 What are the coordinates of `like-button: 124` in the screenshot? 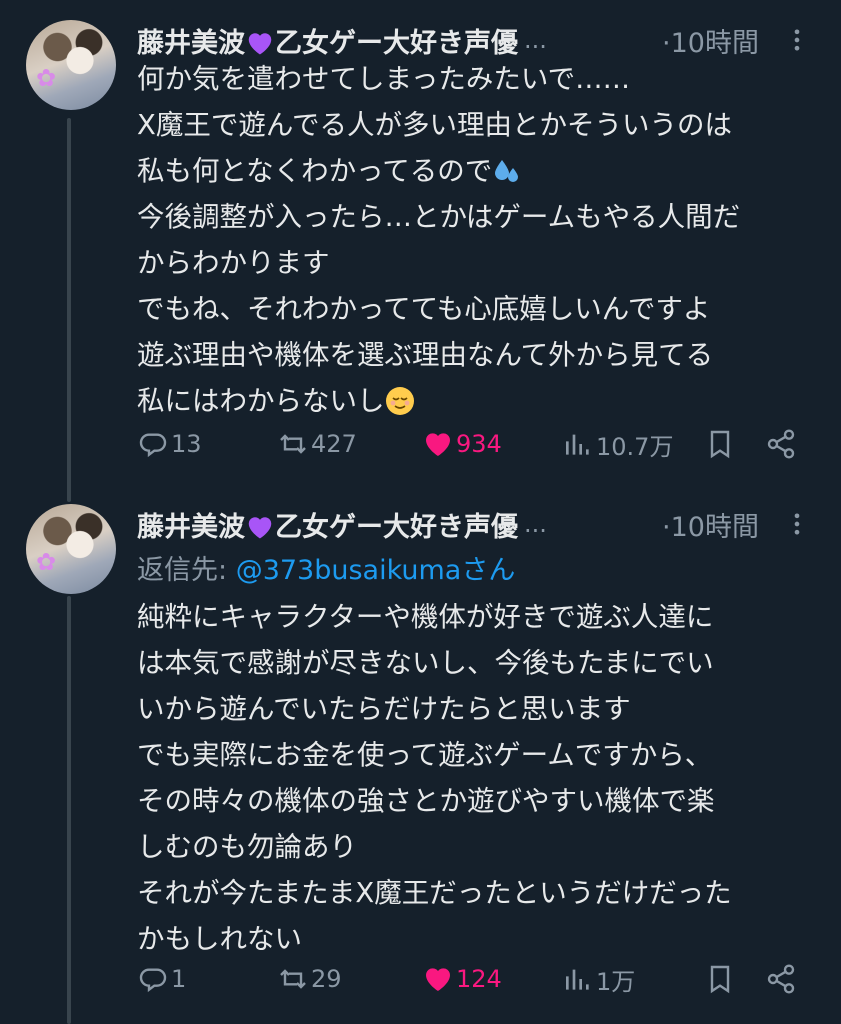 It's located at (462, 979).